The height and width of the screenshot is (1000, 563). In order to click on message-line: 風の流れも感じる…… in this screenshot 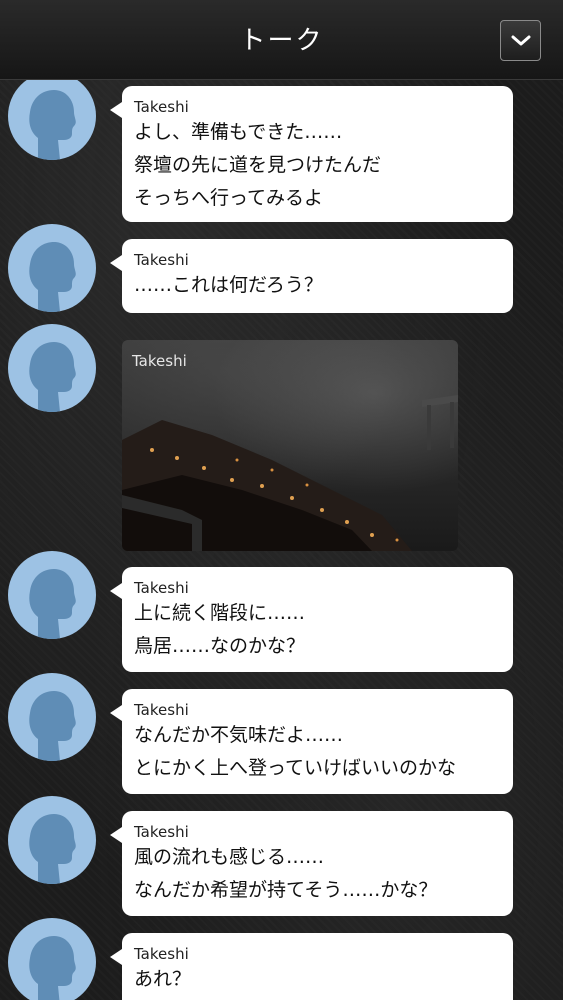, I will do `click(229, 857)`.